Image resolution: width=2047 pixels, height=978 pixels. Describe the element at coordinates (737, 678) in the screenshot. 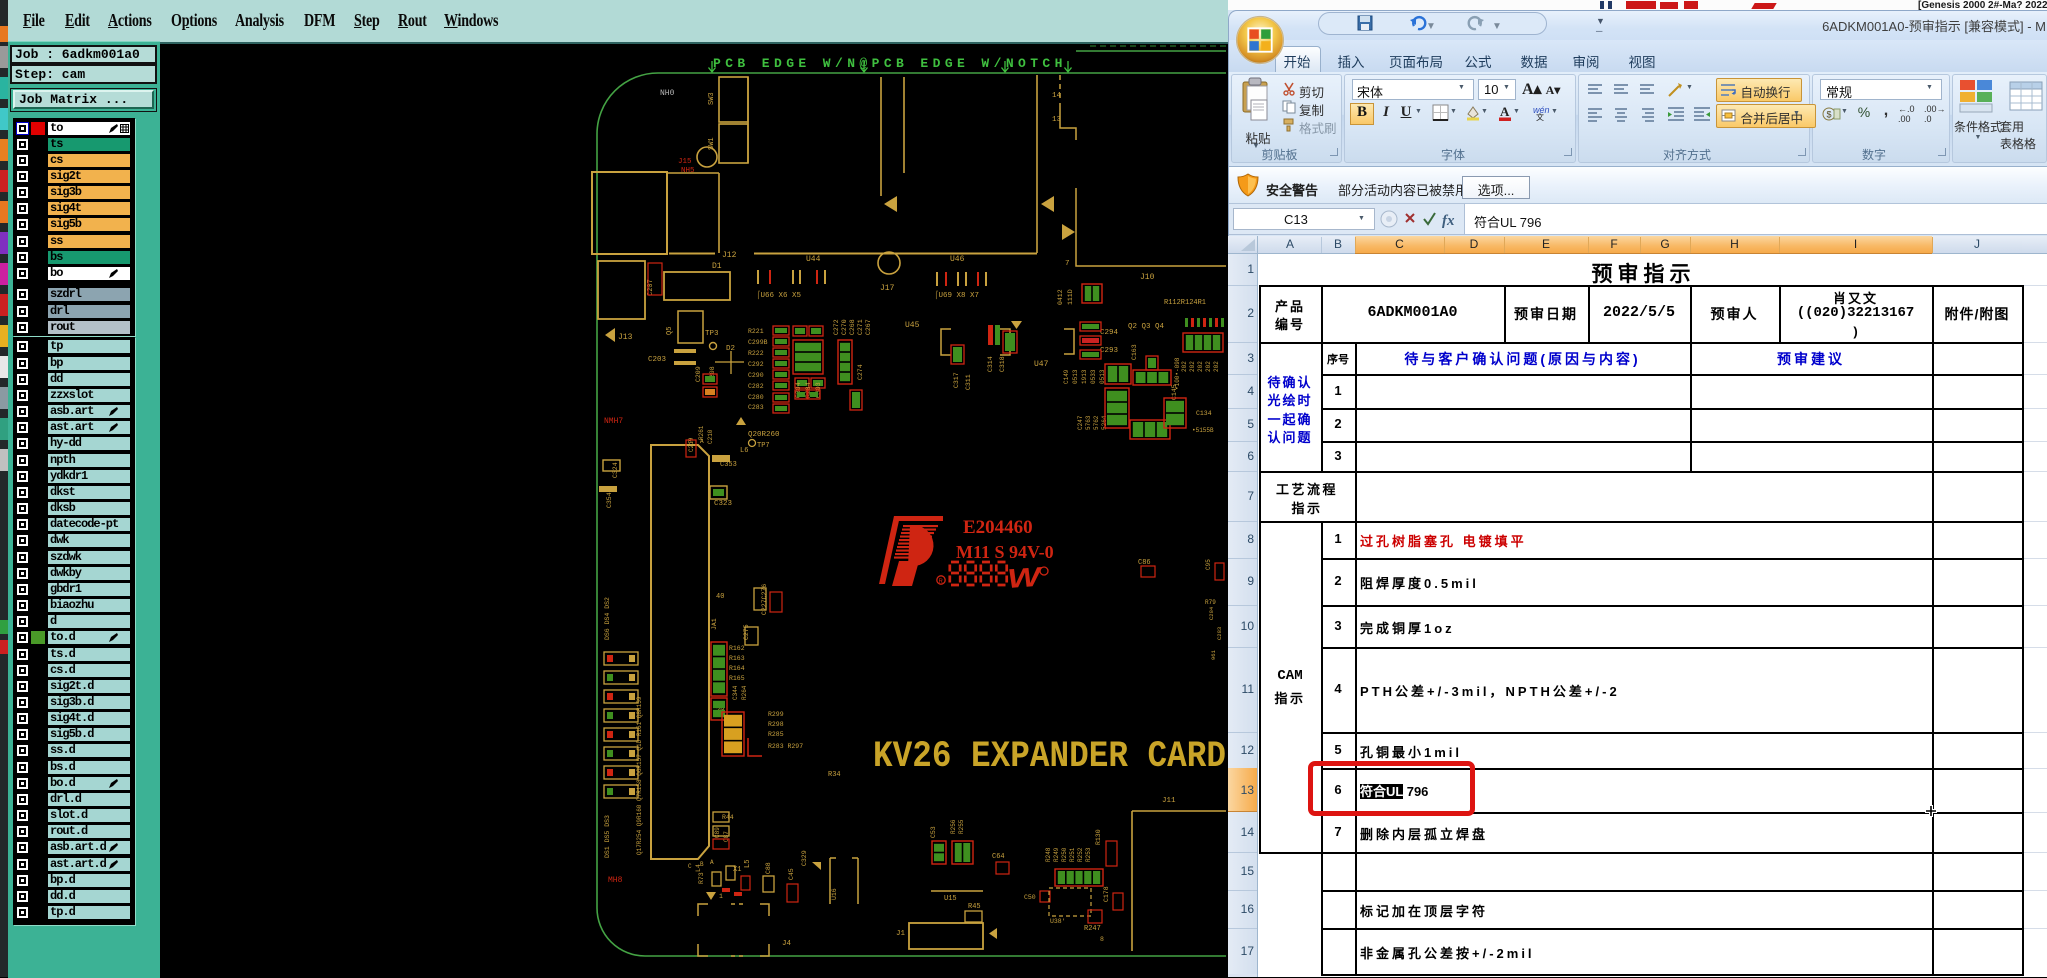

I see `svg-text: R165` at that location.